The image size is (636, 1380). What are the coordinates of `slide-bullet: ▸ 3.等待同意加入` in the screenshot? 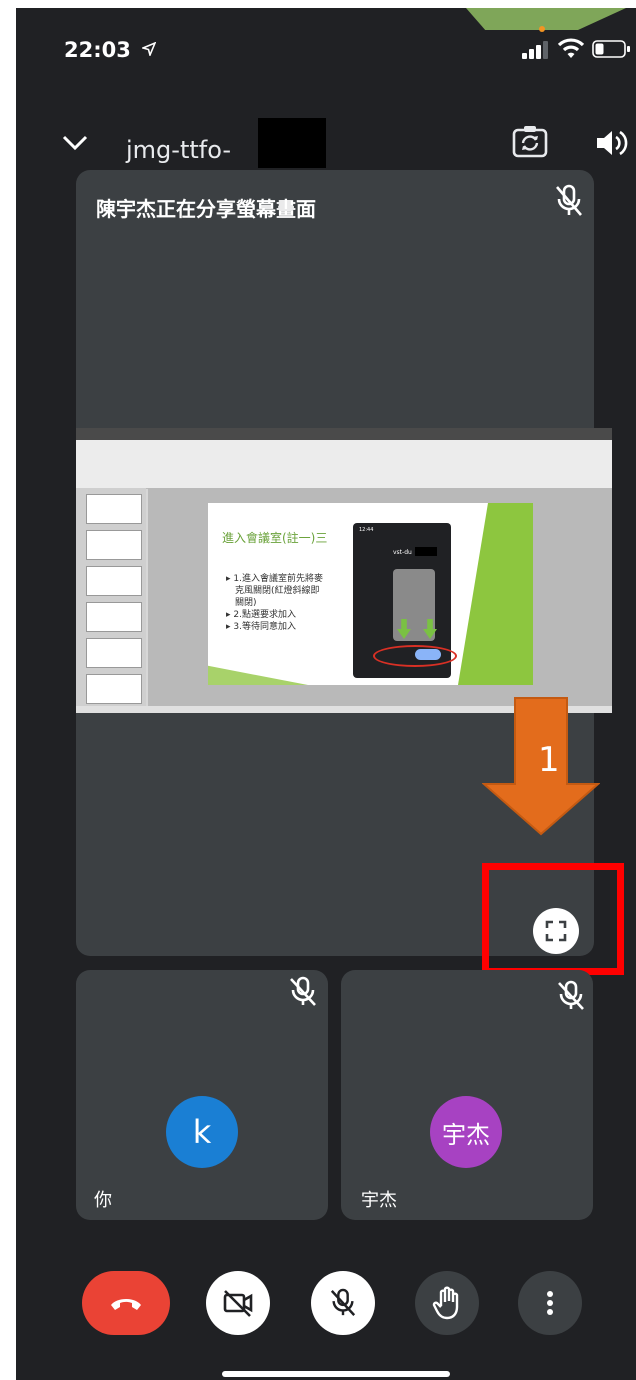 It's located at (261, 627).